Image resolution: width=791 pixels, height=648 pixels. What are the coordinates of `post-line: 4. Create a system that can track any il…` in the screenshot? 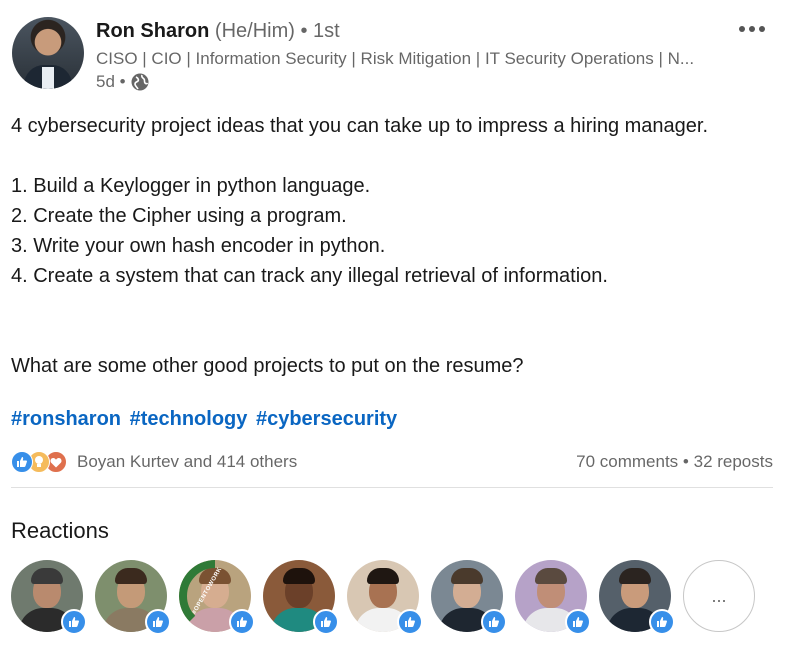 It's located at (309, 276).